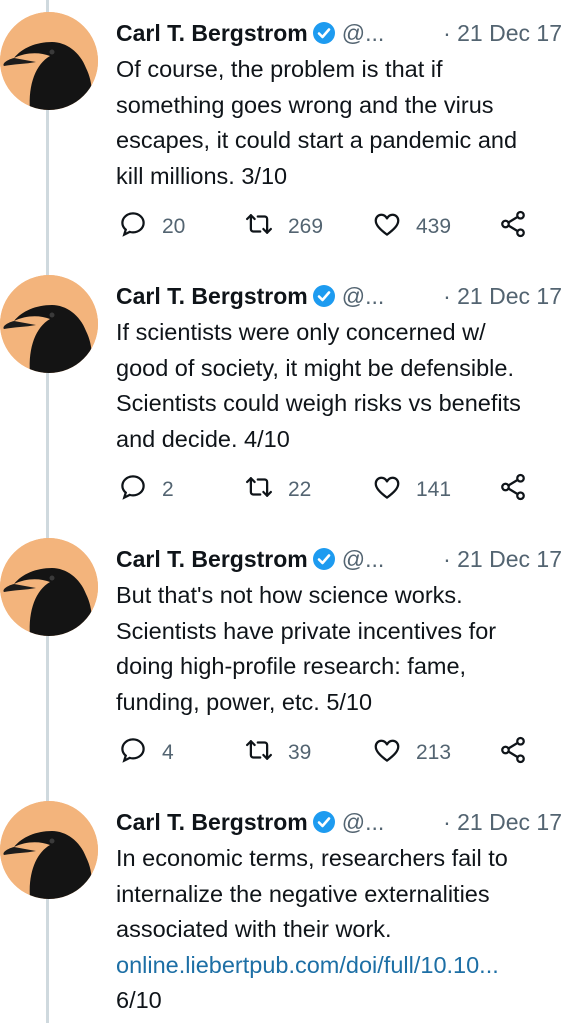 The width and height of the screenshot is (582, 1023). What do you see at coordinates (411, 490) in the screenshot?
I see `like-button: 141` at bounding box center [411, 490].